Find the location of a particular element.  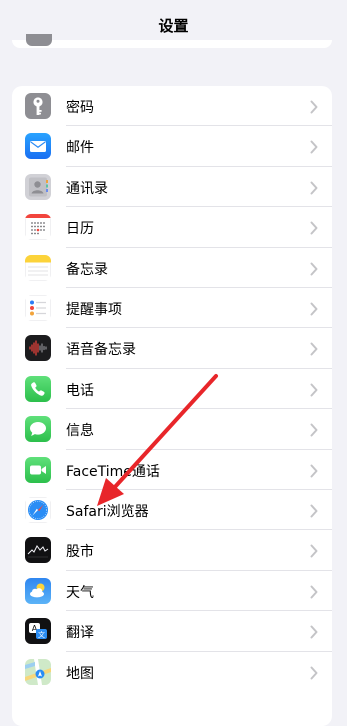

settings-row-reminders: 提醒事项 is located at coordinates (172, 308).